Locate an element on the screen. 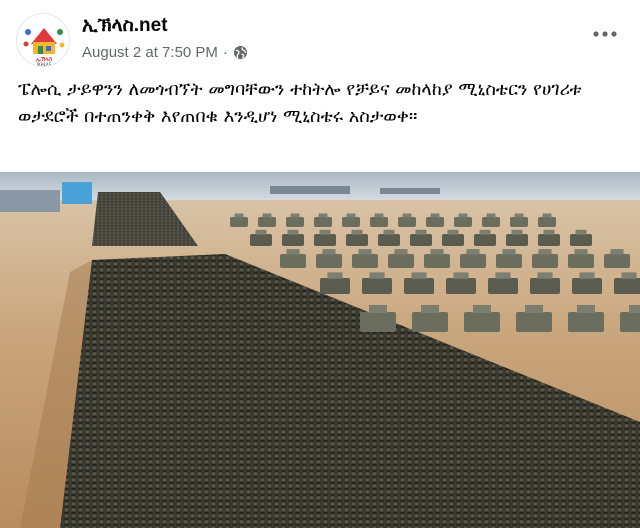  avatar-logo: ኢኽላስ IKHLAS is located at coordinates (43, 41).